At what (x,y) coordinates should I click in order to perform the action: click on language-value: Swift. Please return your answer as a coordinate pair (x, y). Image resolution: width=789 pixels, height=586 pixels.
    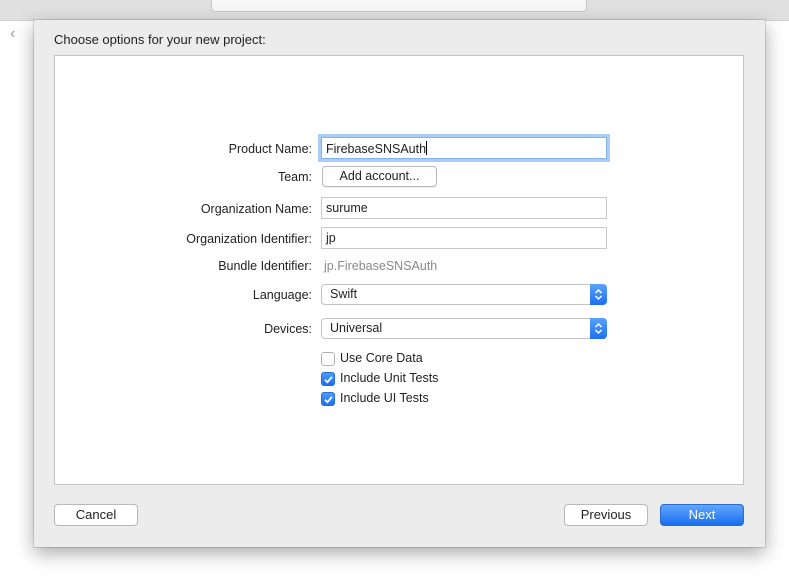
    Looking at the image, I should click on (344, 294).